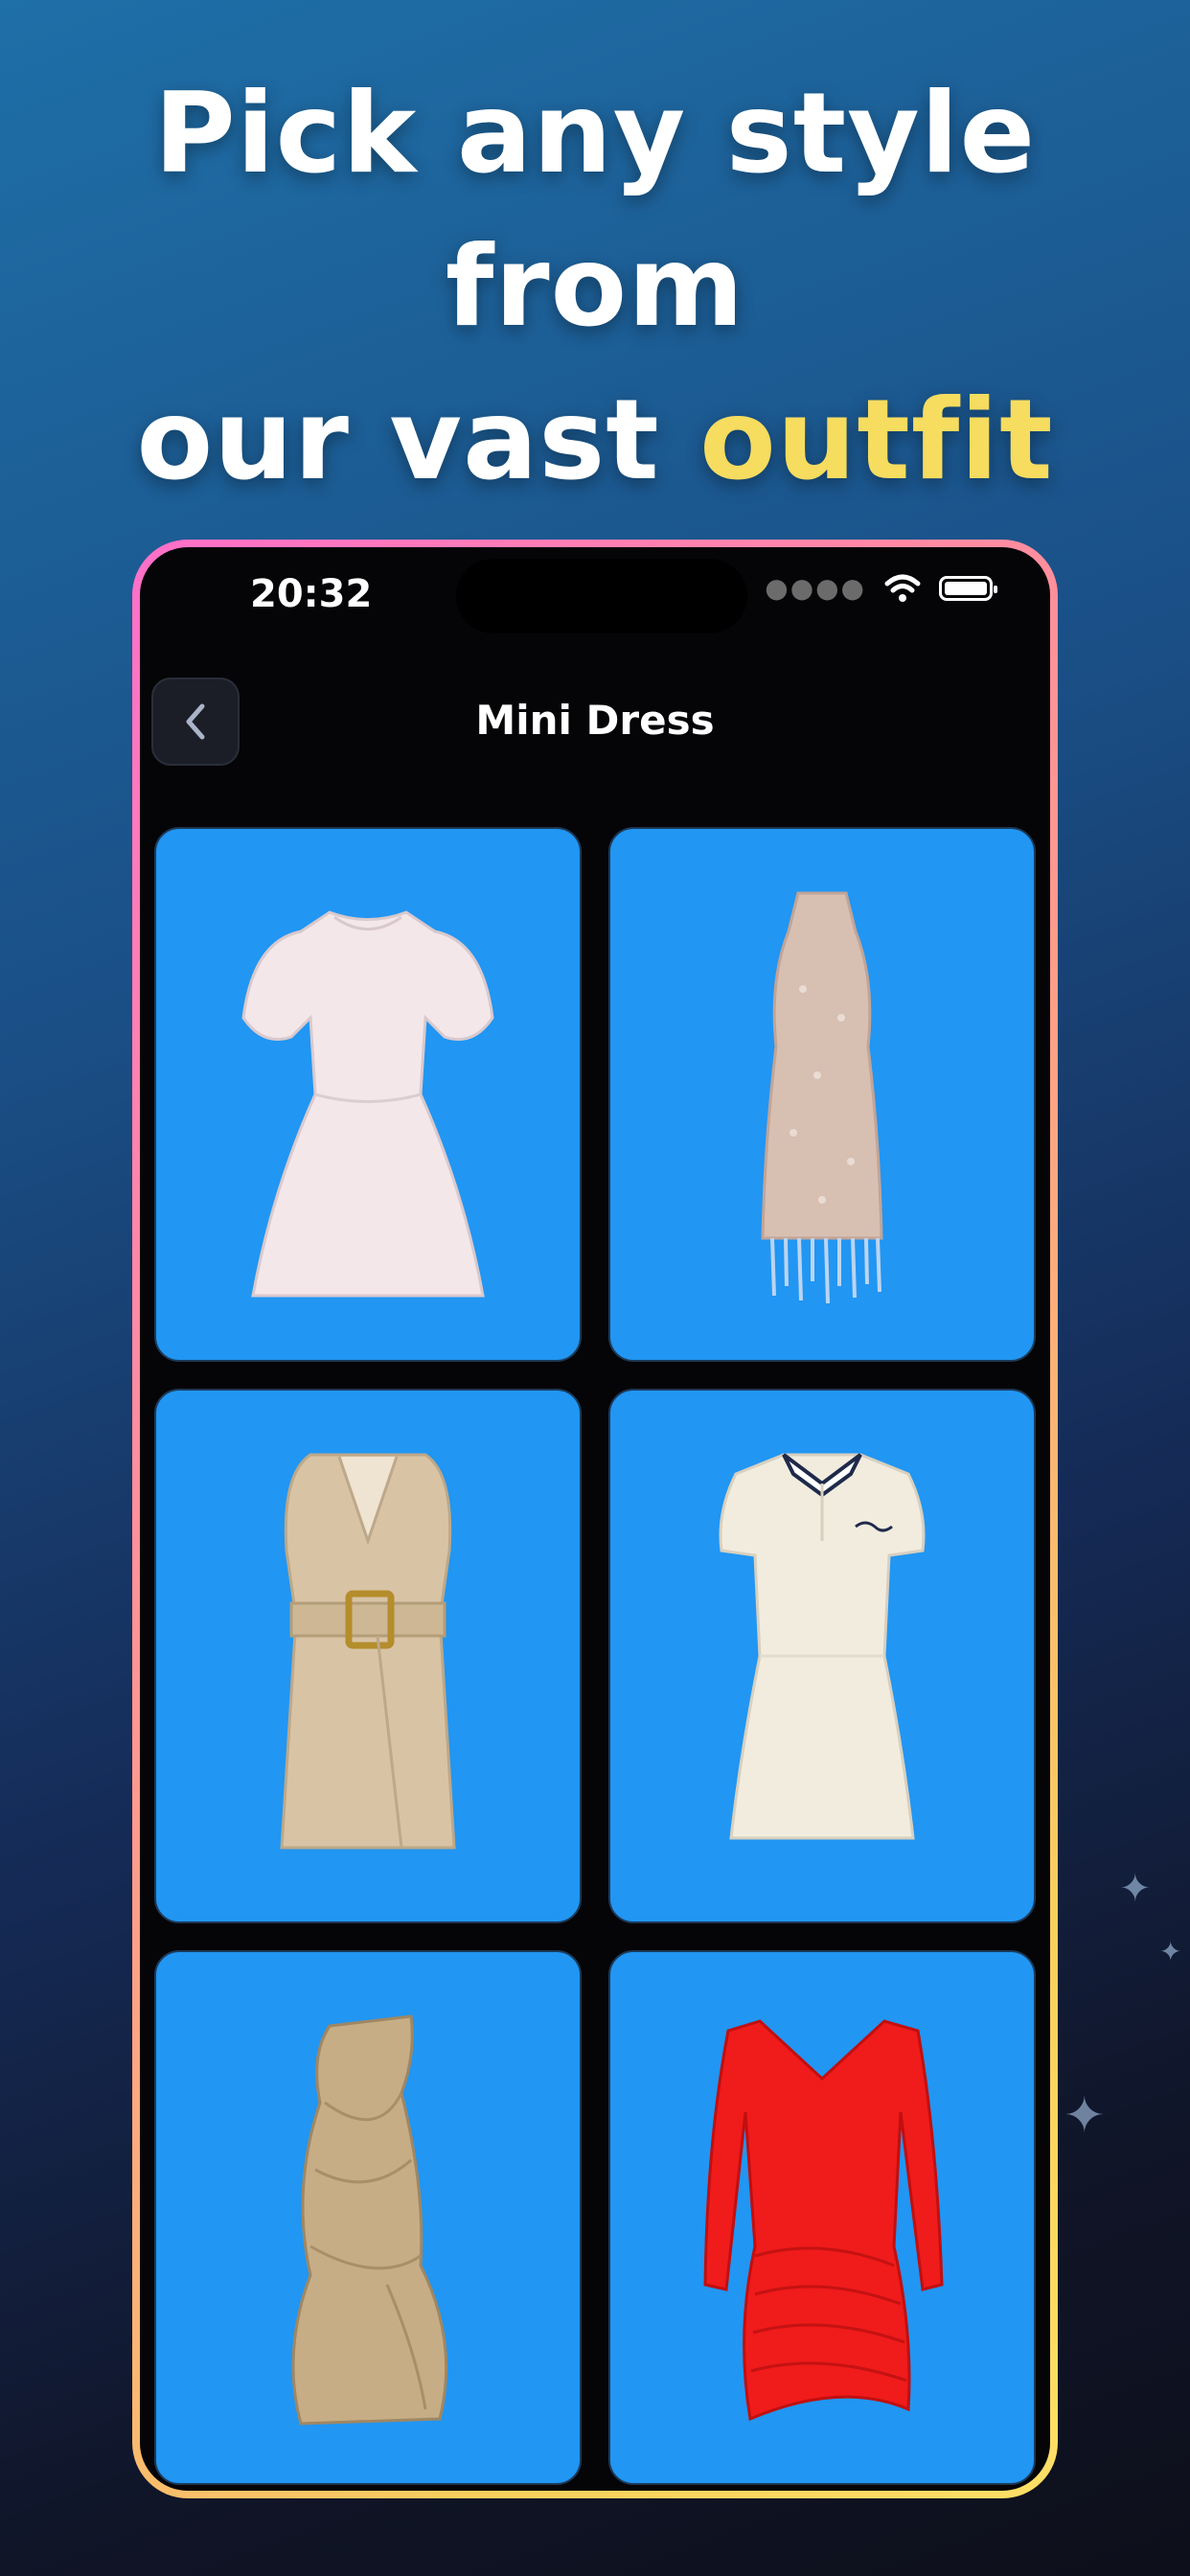 The width and height of the screenshot is (1190, 2576). What do you see at coordinates (816, 588) in the screenshot?
I see `signal-dots-icon: ●●●●` at bounding box center [816, 588].